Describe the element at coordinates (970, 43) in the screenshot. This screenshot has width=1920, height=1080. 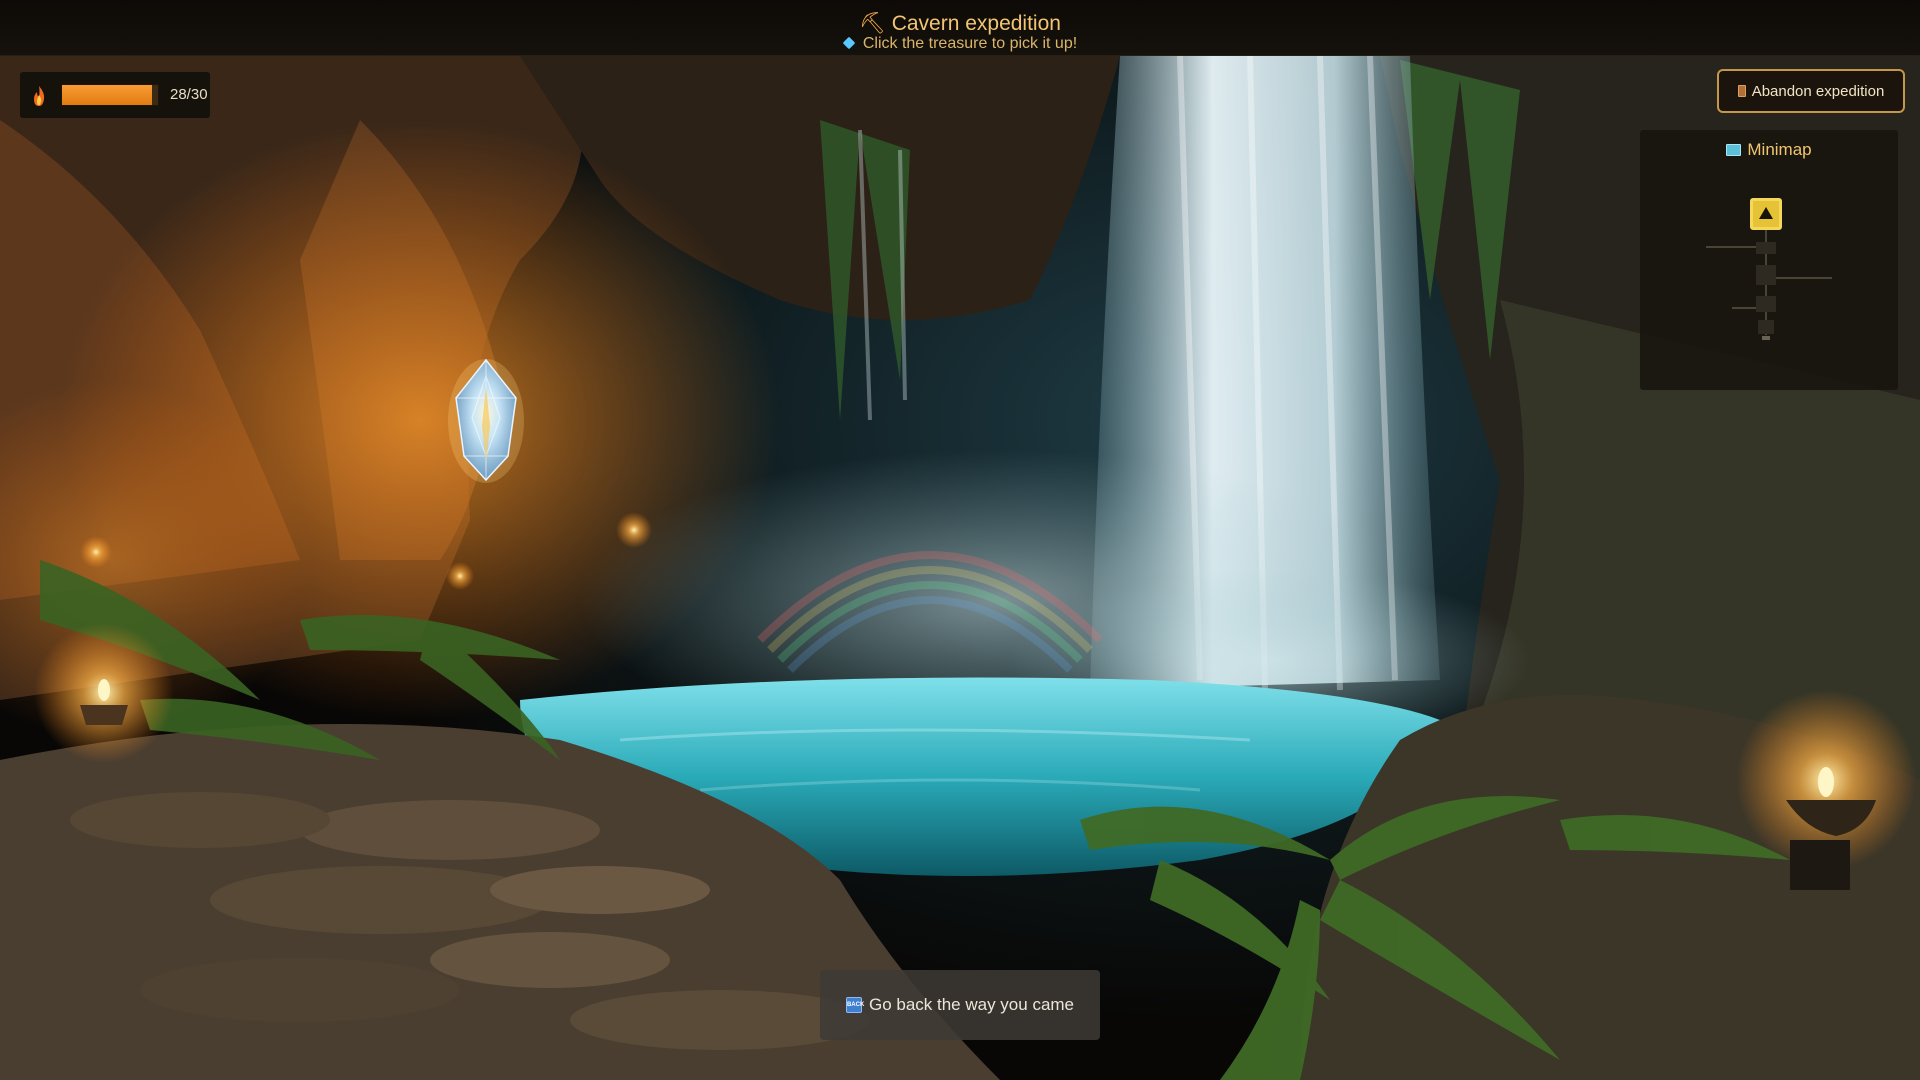
I see `hint-text: Click the treasure to pick it up!` at that location.